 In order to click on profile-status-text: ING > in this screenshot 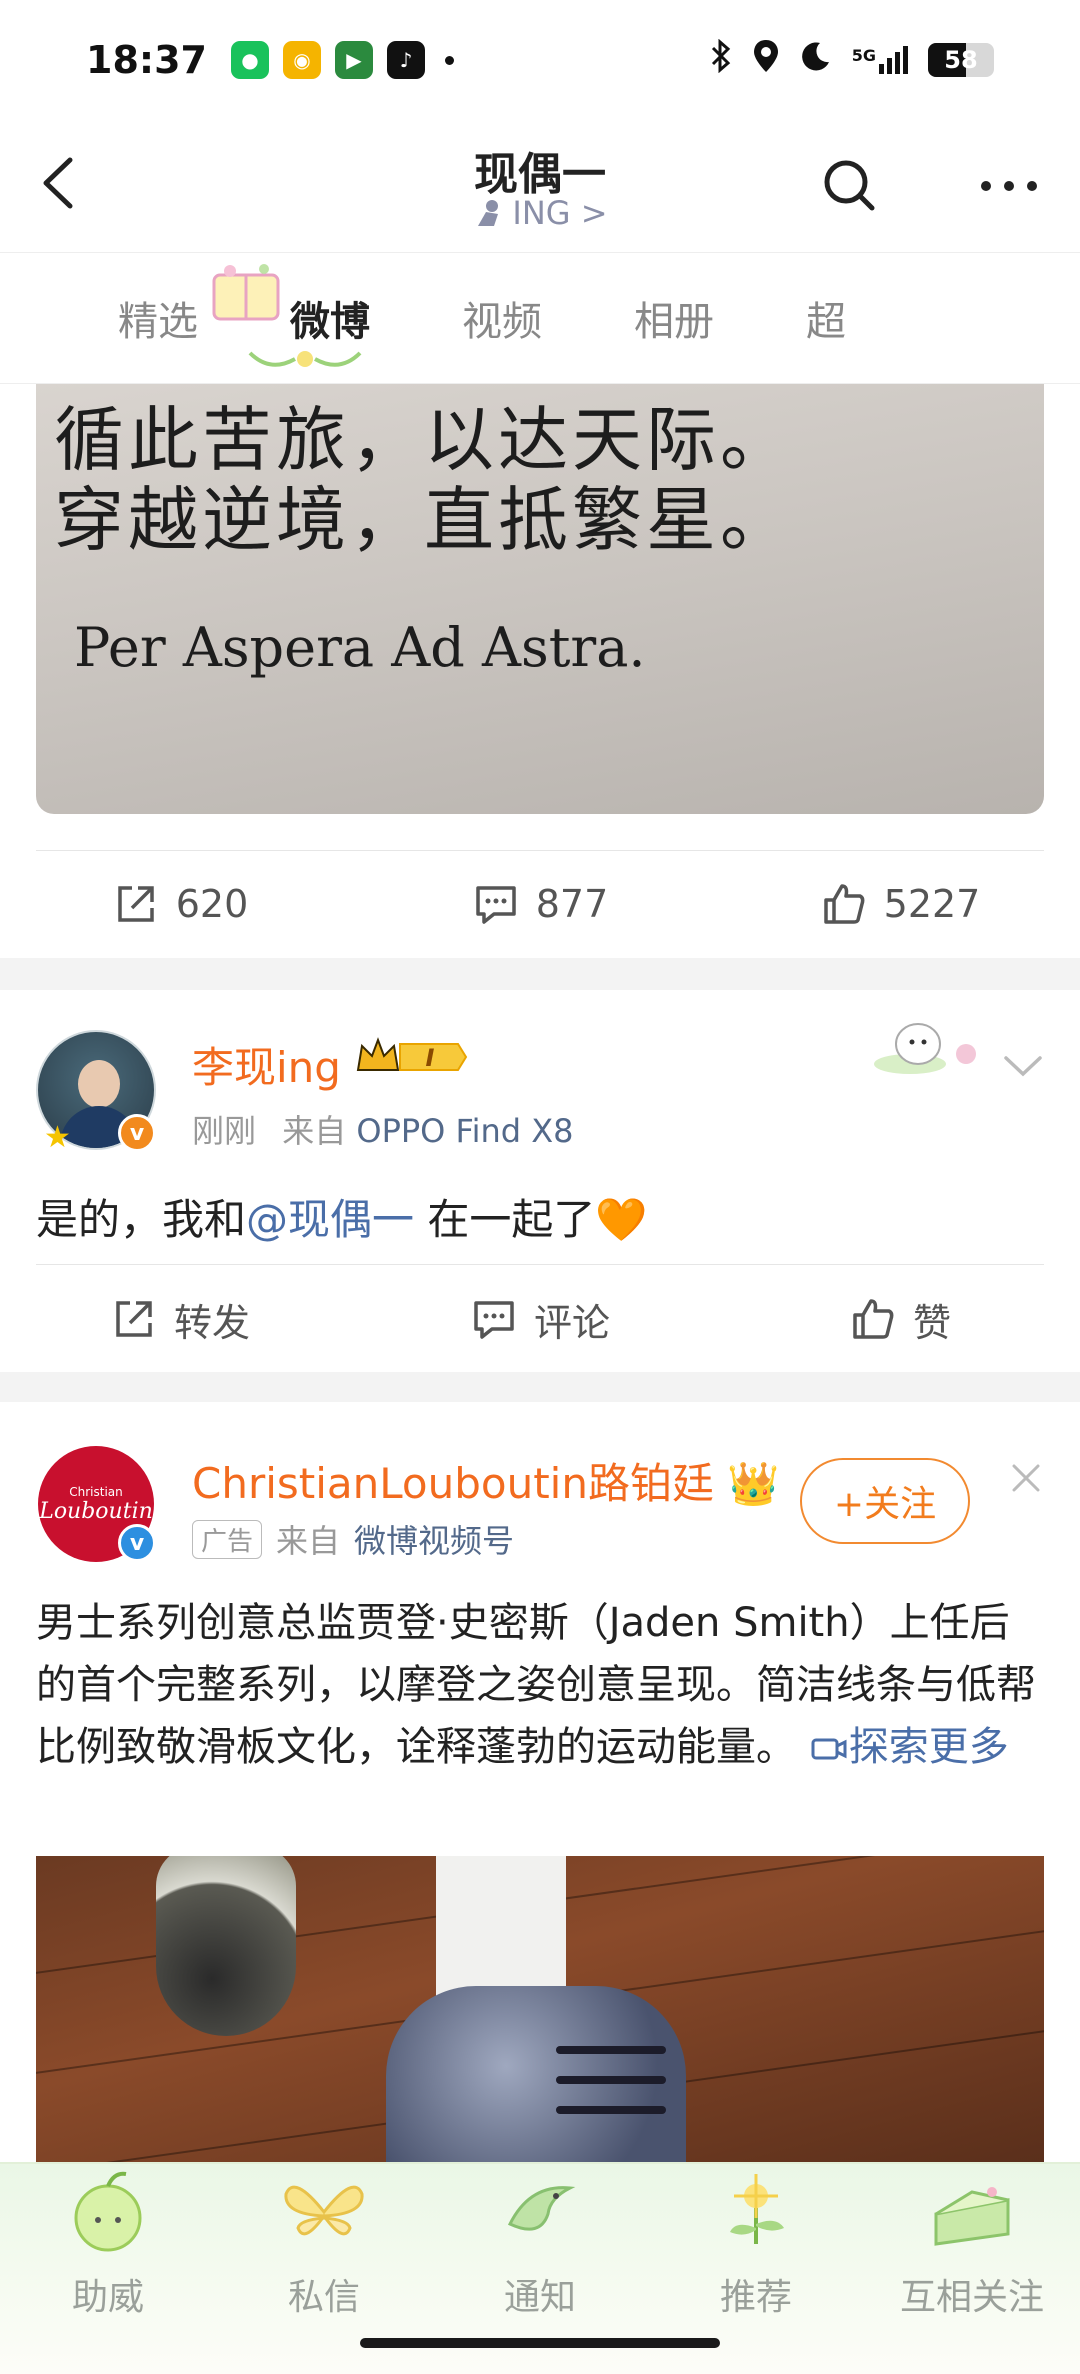, I will do `click(560, 213)`.